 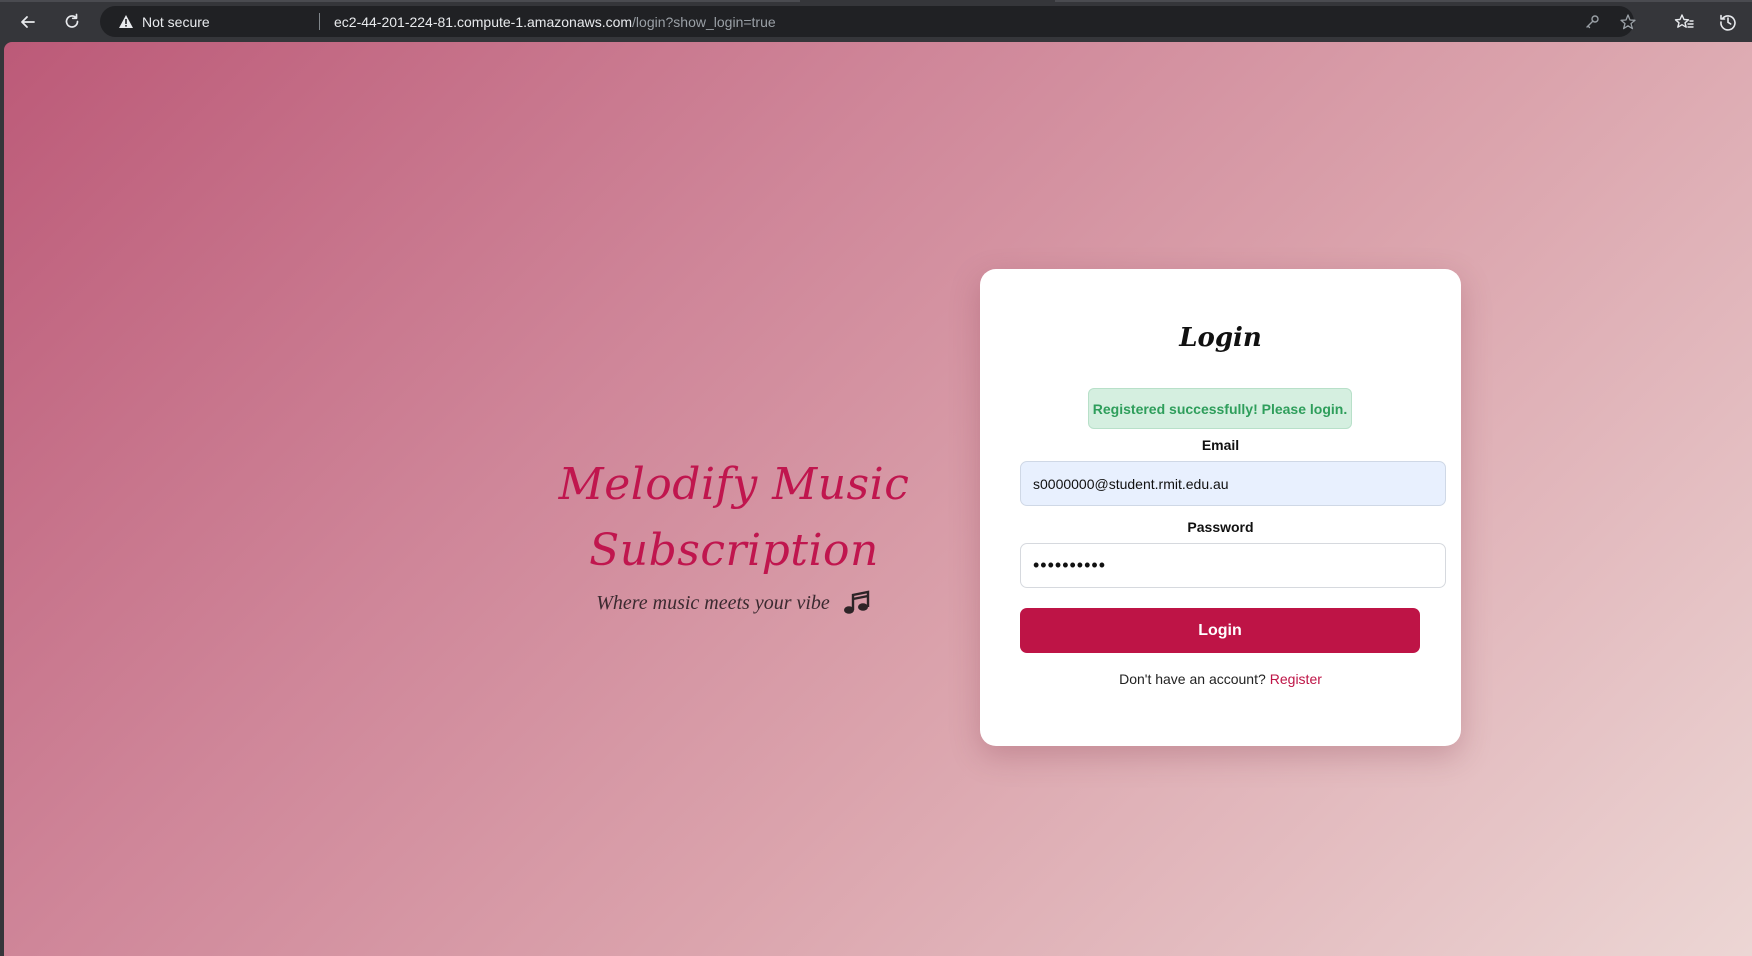 I want to click on security-label: Not secure, so click(x=176, y=22).